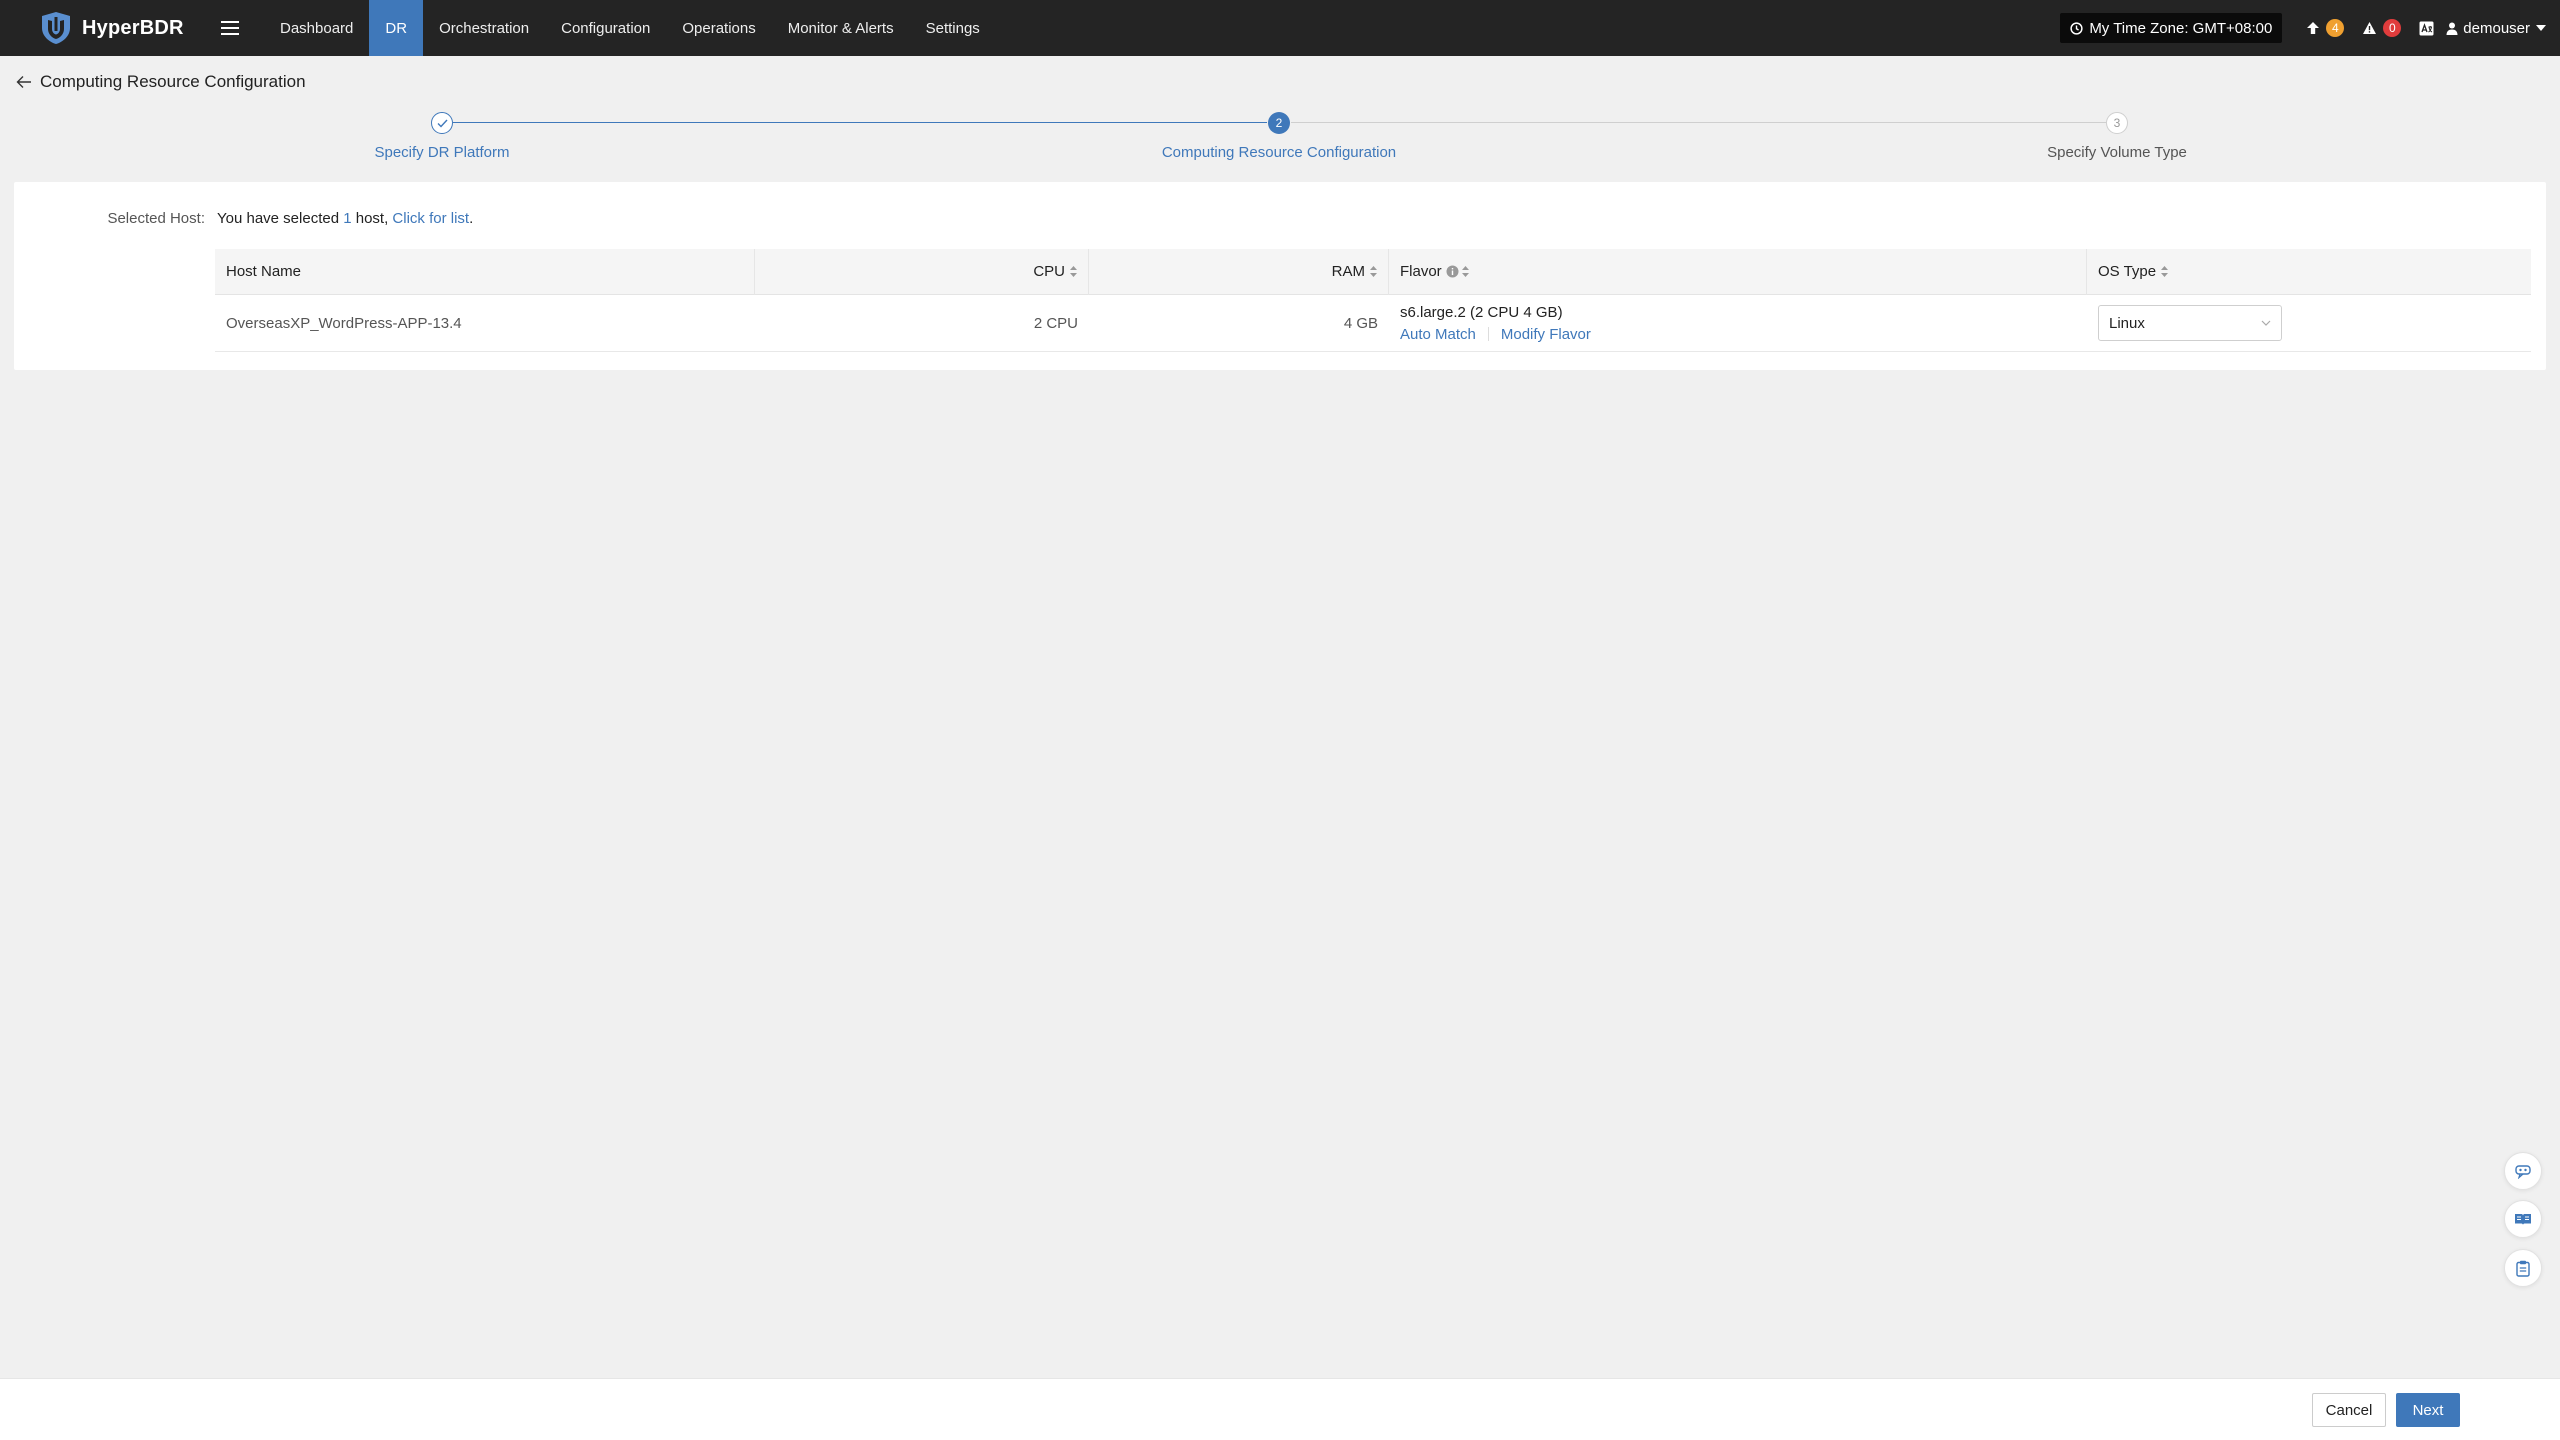 The width and height of the screenshot is (2560, 1440). I want to click on floating-docs-button, so click(2523, 1219).